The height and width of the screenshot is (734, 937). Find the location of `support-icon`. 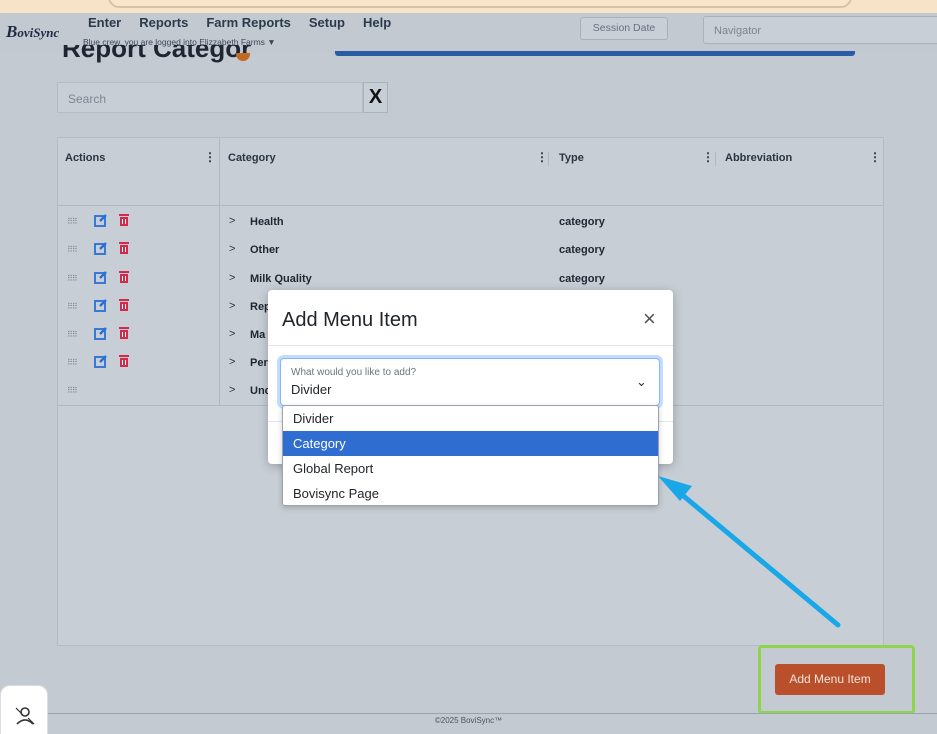

support-icon is located at coordinates (25, 718).